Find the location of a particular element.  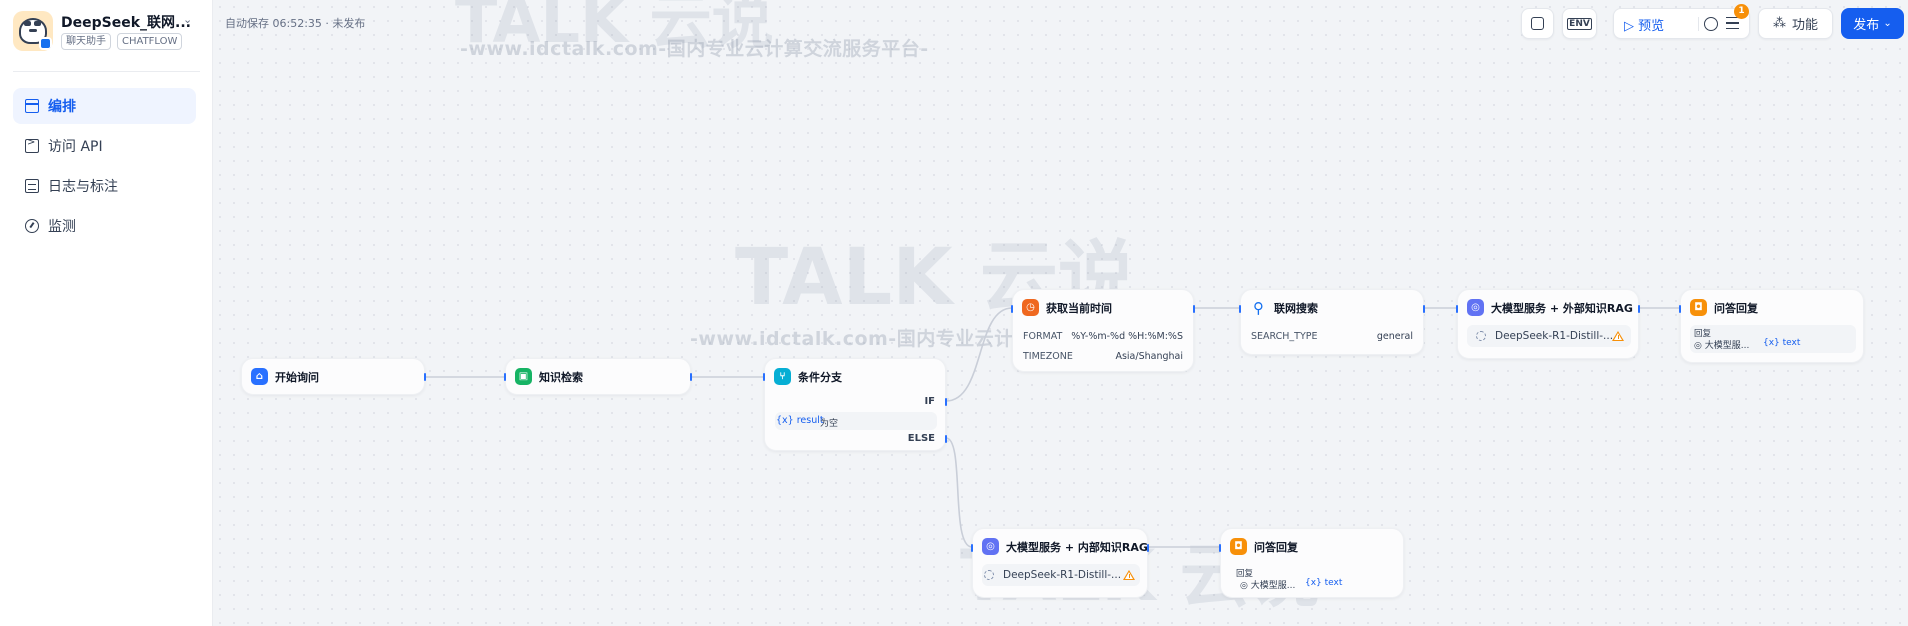

node-answer-2: ◘ 问答回复 回复 ◎ 大模型服... {x} text is located at coordinates (1311, 563).